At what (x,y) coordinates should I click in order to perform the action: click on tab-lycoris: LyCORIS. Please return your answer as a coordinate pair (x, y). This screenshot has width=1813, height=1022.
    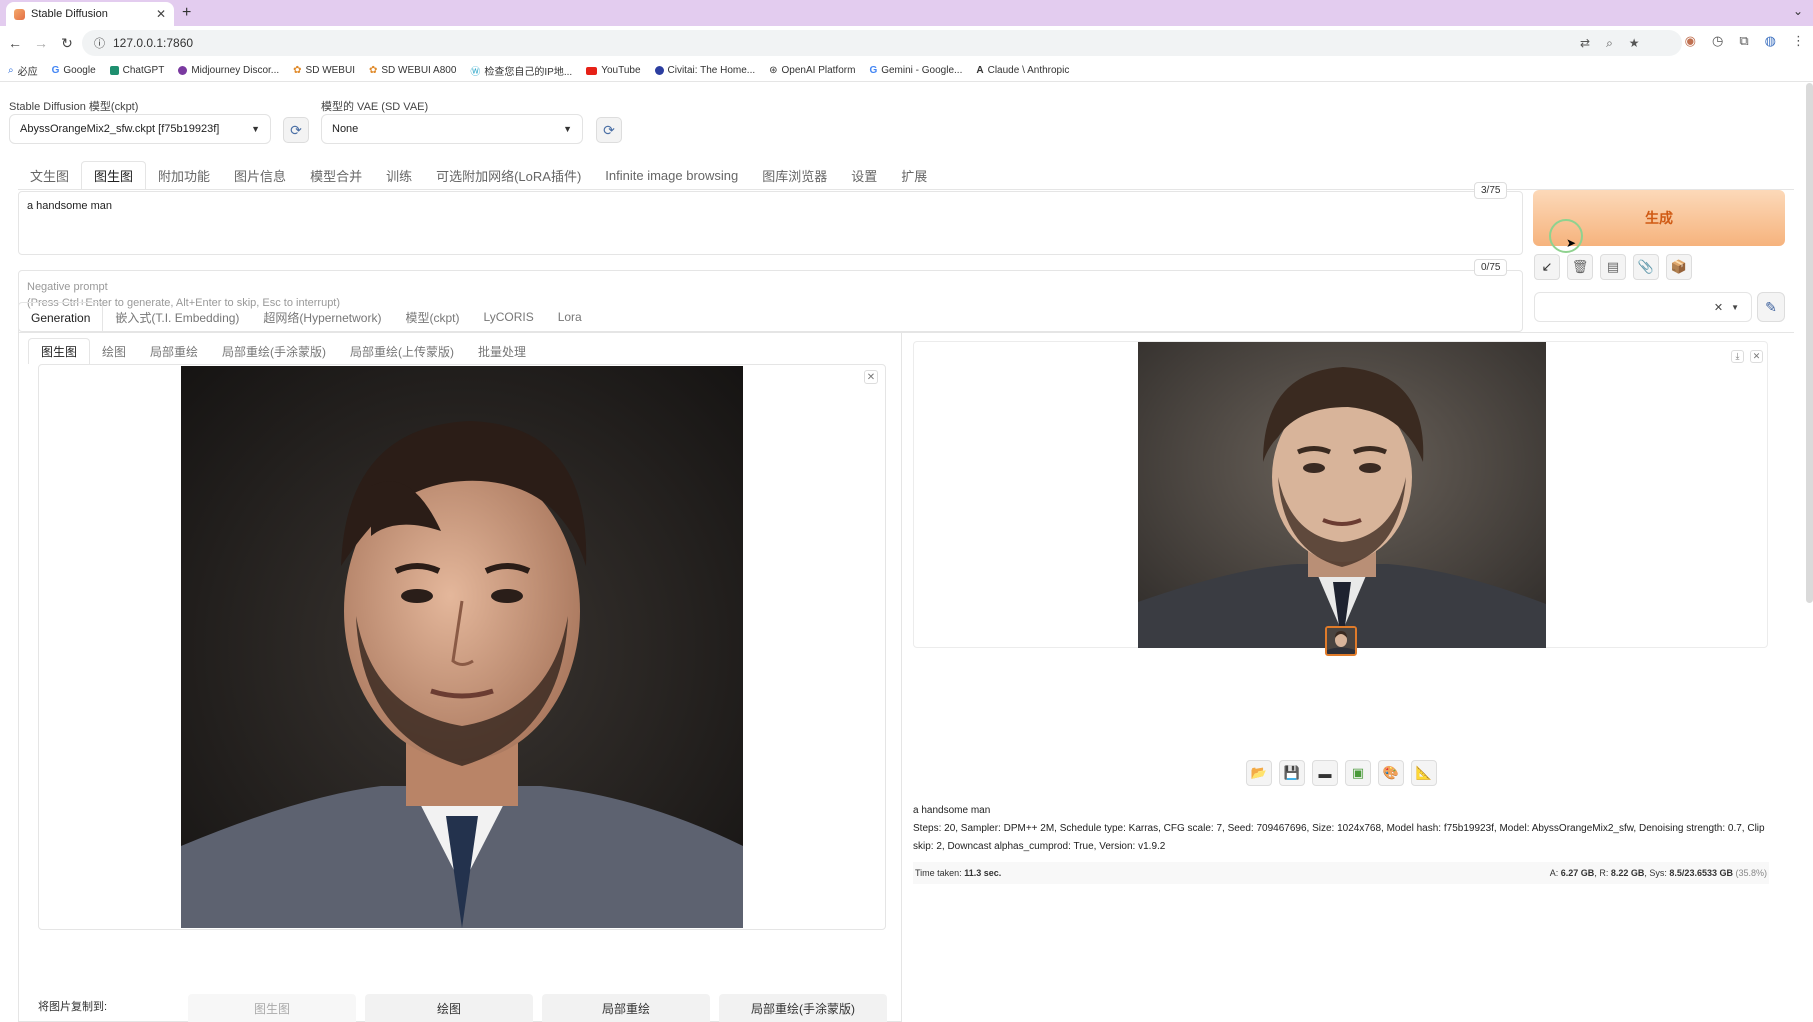
    Looking at the image, I should click on (508, 317).